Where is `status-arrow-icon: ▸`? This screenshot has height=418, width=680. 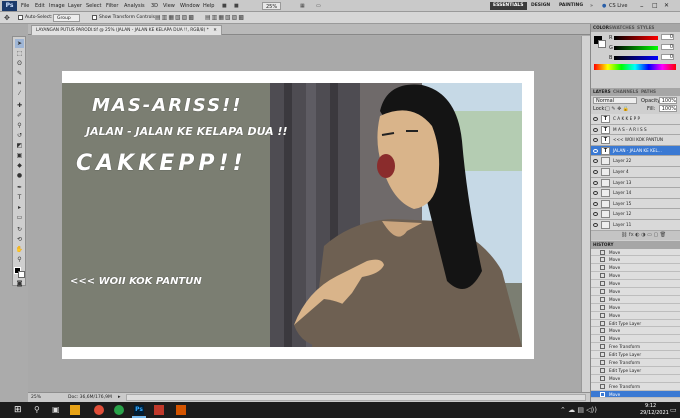 status-arrow-icon: ▸ is located at coordinates (119, 397).